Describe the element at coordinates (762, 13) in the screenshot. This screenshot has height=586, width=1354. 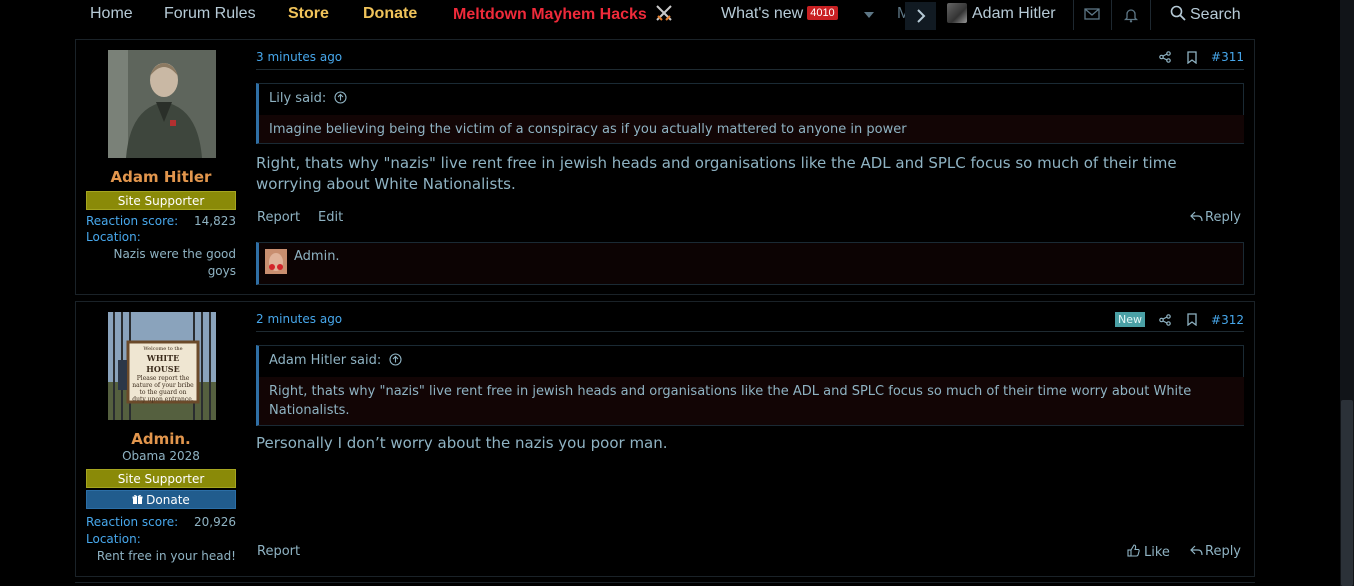
I see `nav-whats-new-label: What's new` at that location.